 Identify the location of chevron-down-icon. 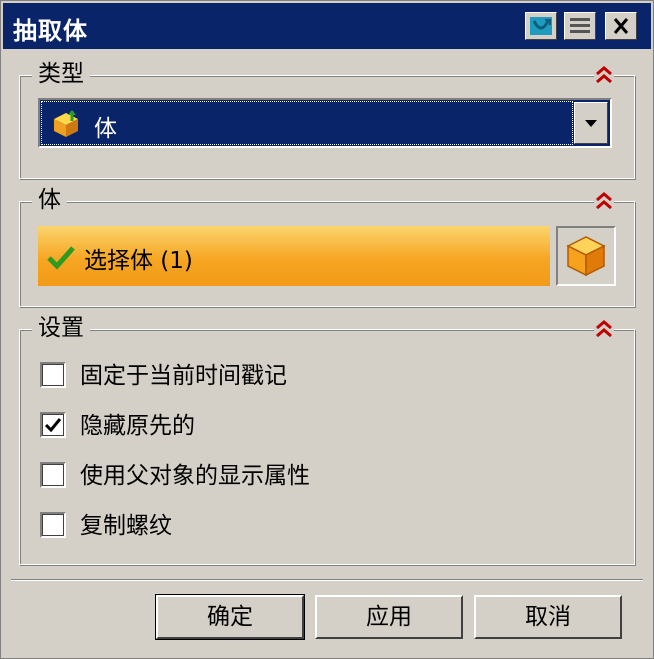
(591, 123).